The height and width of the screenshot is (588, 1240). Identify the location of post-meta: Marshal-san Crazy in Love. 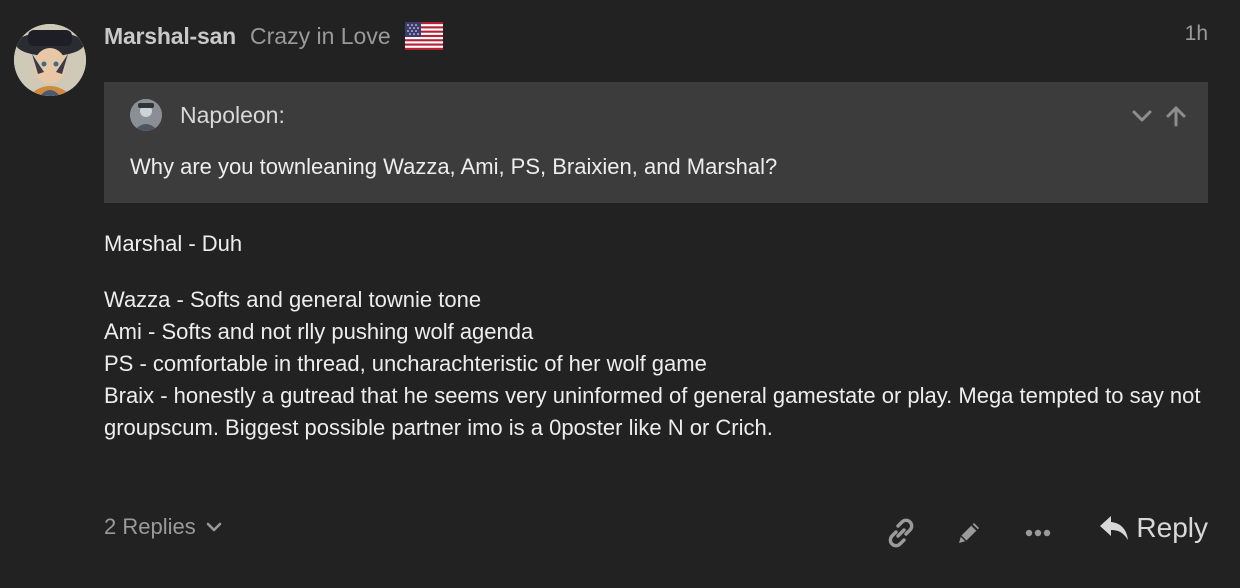
(273, 36).